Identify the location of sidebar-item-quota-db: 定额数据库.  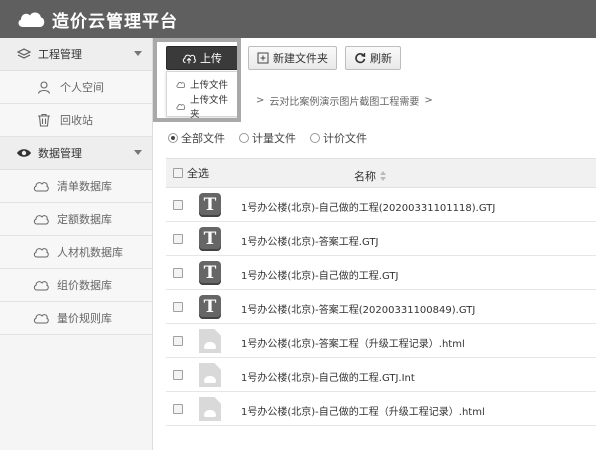
(76, 219).